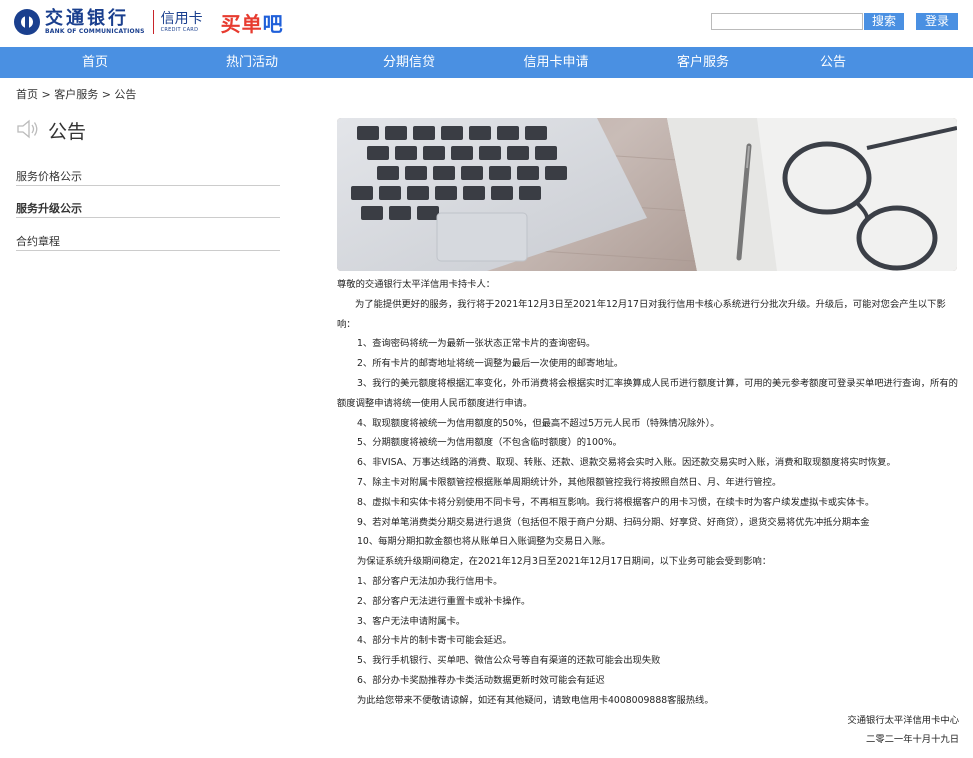 The height and width of the screenshot is (758, 973). I want to click on nav-item-installment: 分期信贷, so click(409, 62).